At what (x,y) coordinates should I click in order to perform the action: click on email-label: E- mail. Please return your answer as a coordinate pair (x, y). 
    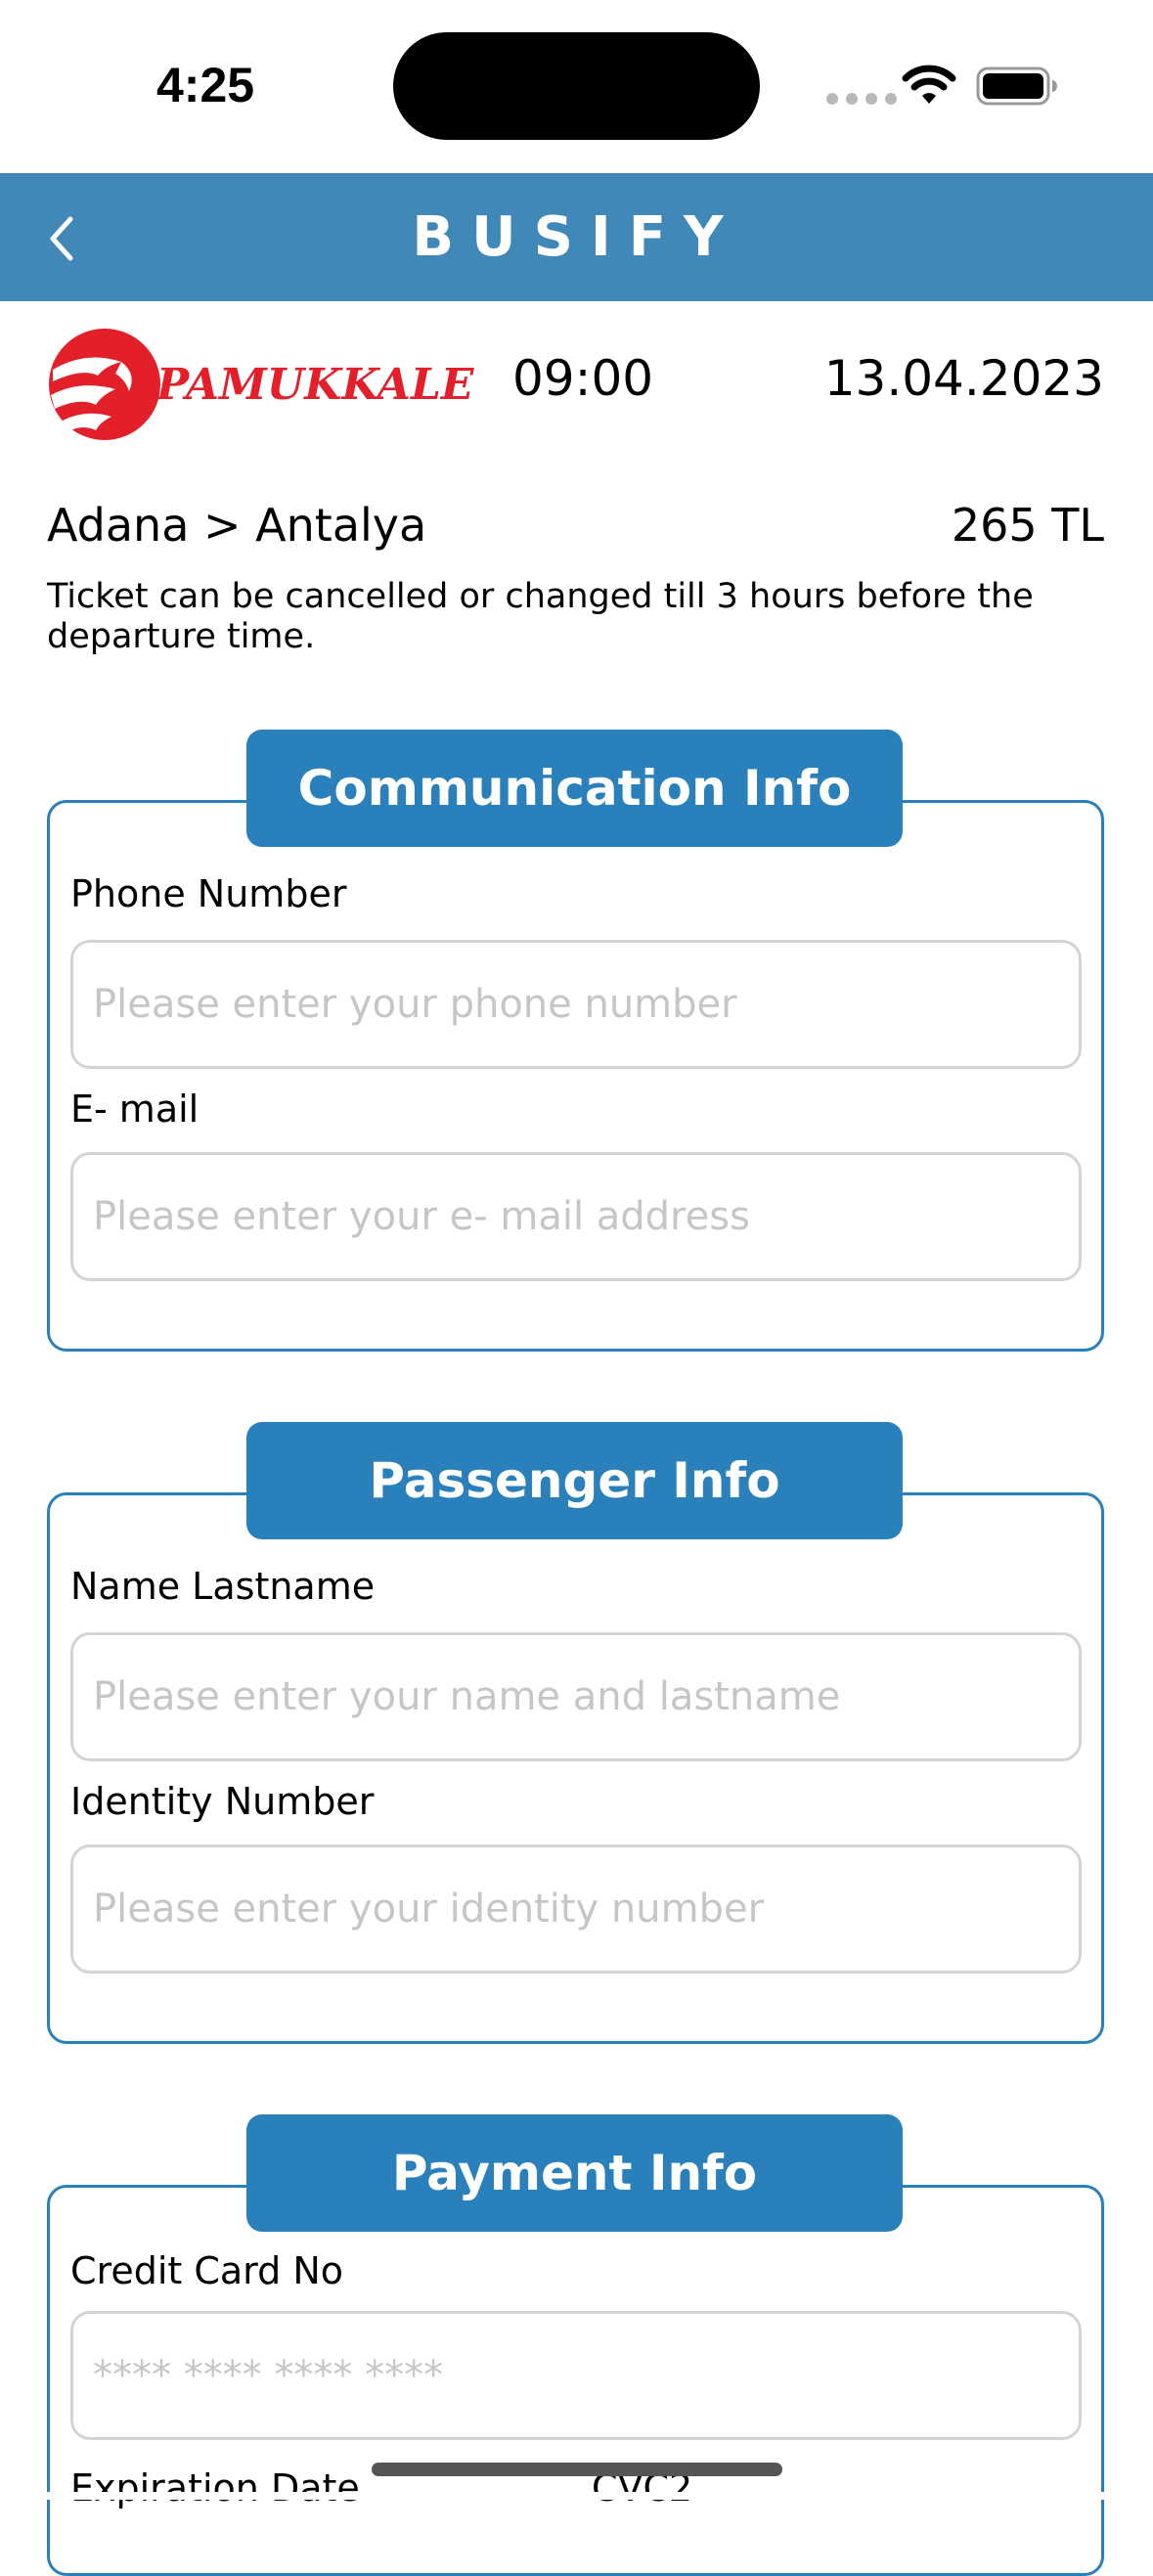
    Looking at the image, I should click on (135, 1109).